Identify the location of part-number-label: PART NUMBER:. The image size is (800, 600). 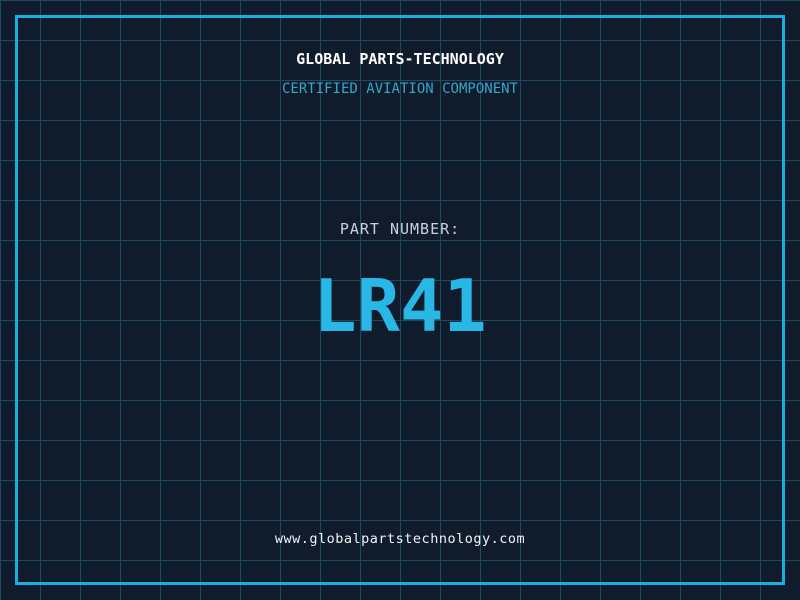
(400, 229).